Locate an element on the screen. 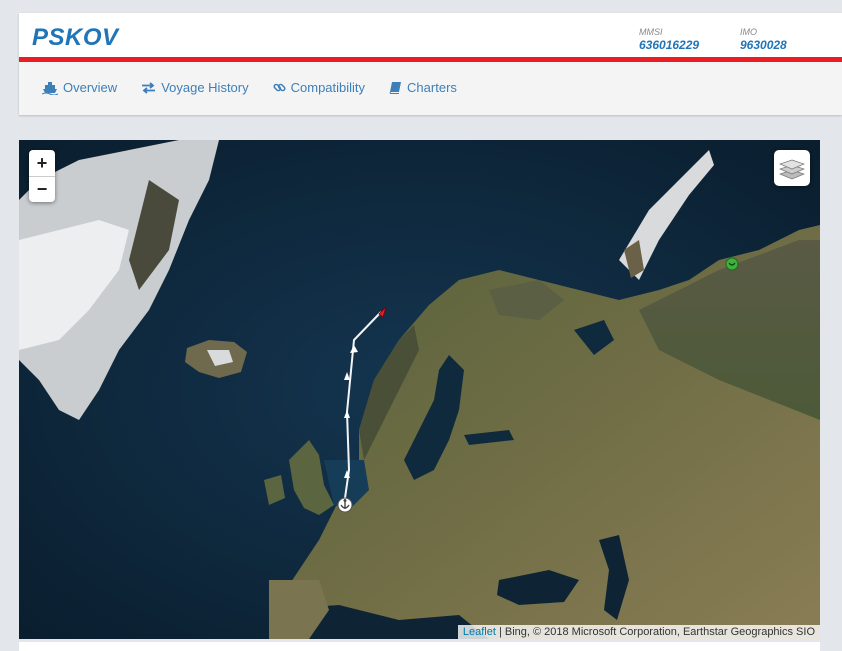 This screenshot has width=842, height=651. tab-charters: Charters is located at coordinates (423, 87).